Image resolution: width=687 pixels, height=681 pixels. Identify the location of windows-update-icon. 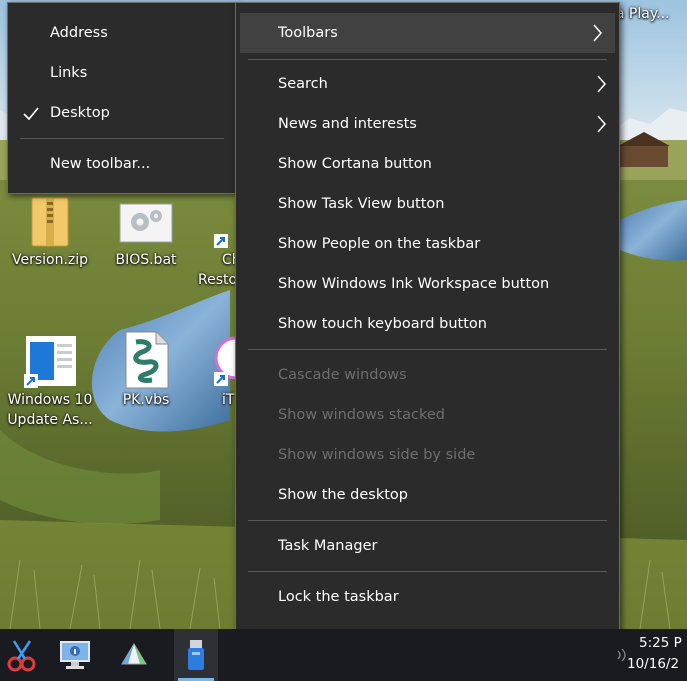
(50, 362).